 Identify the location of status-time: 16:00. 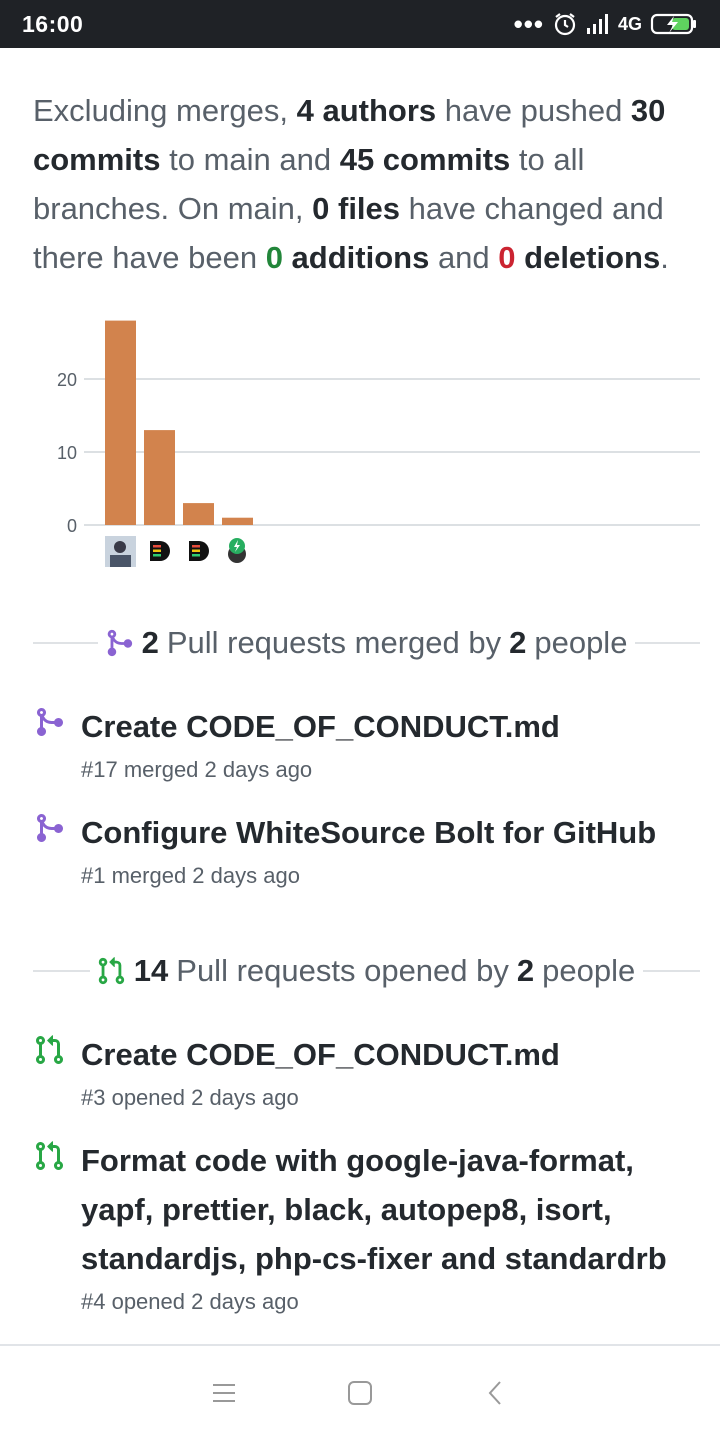
(53, 23).